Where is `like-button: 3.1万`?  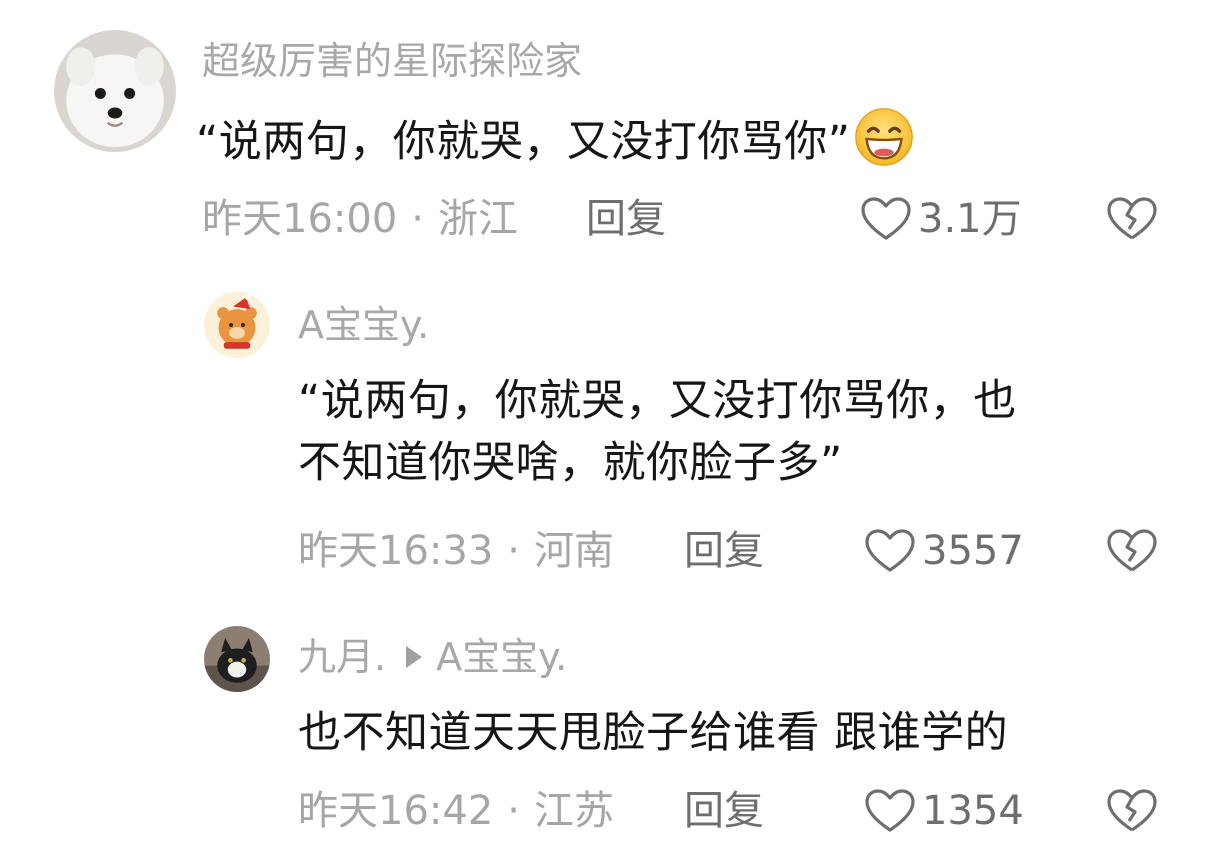
like-button: 3.1万 is located at coordinates (941, 219).